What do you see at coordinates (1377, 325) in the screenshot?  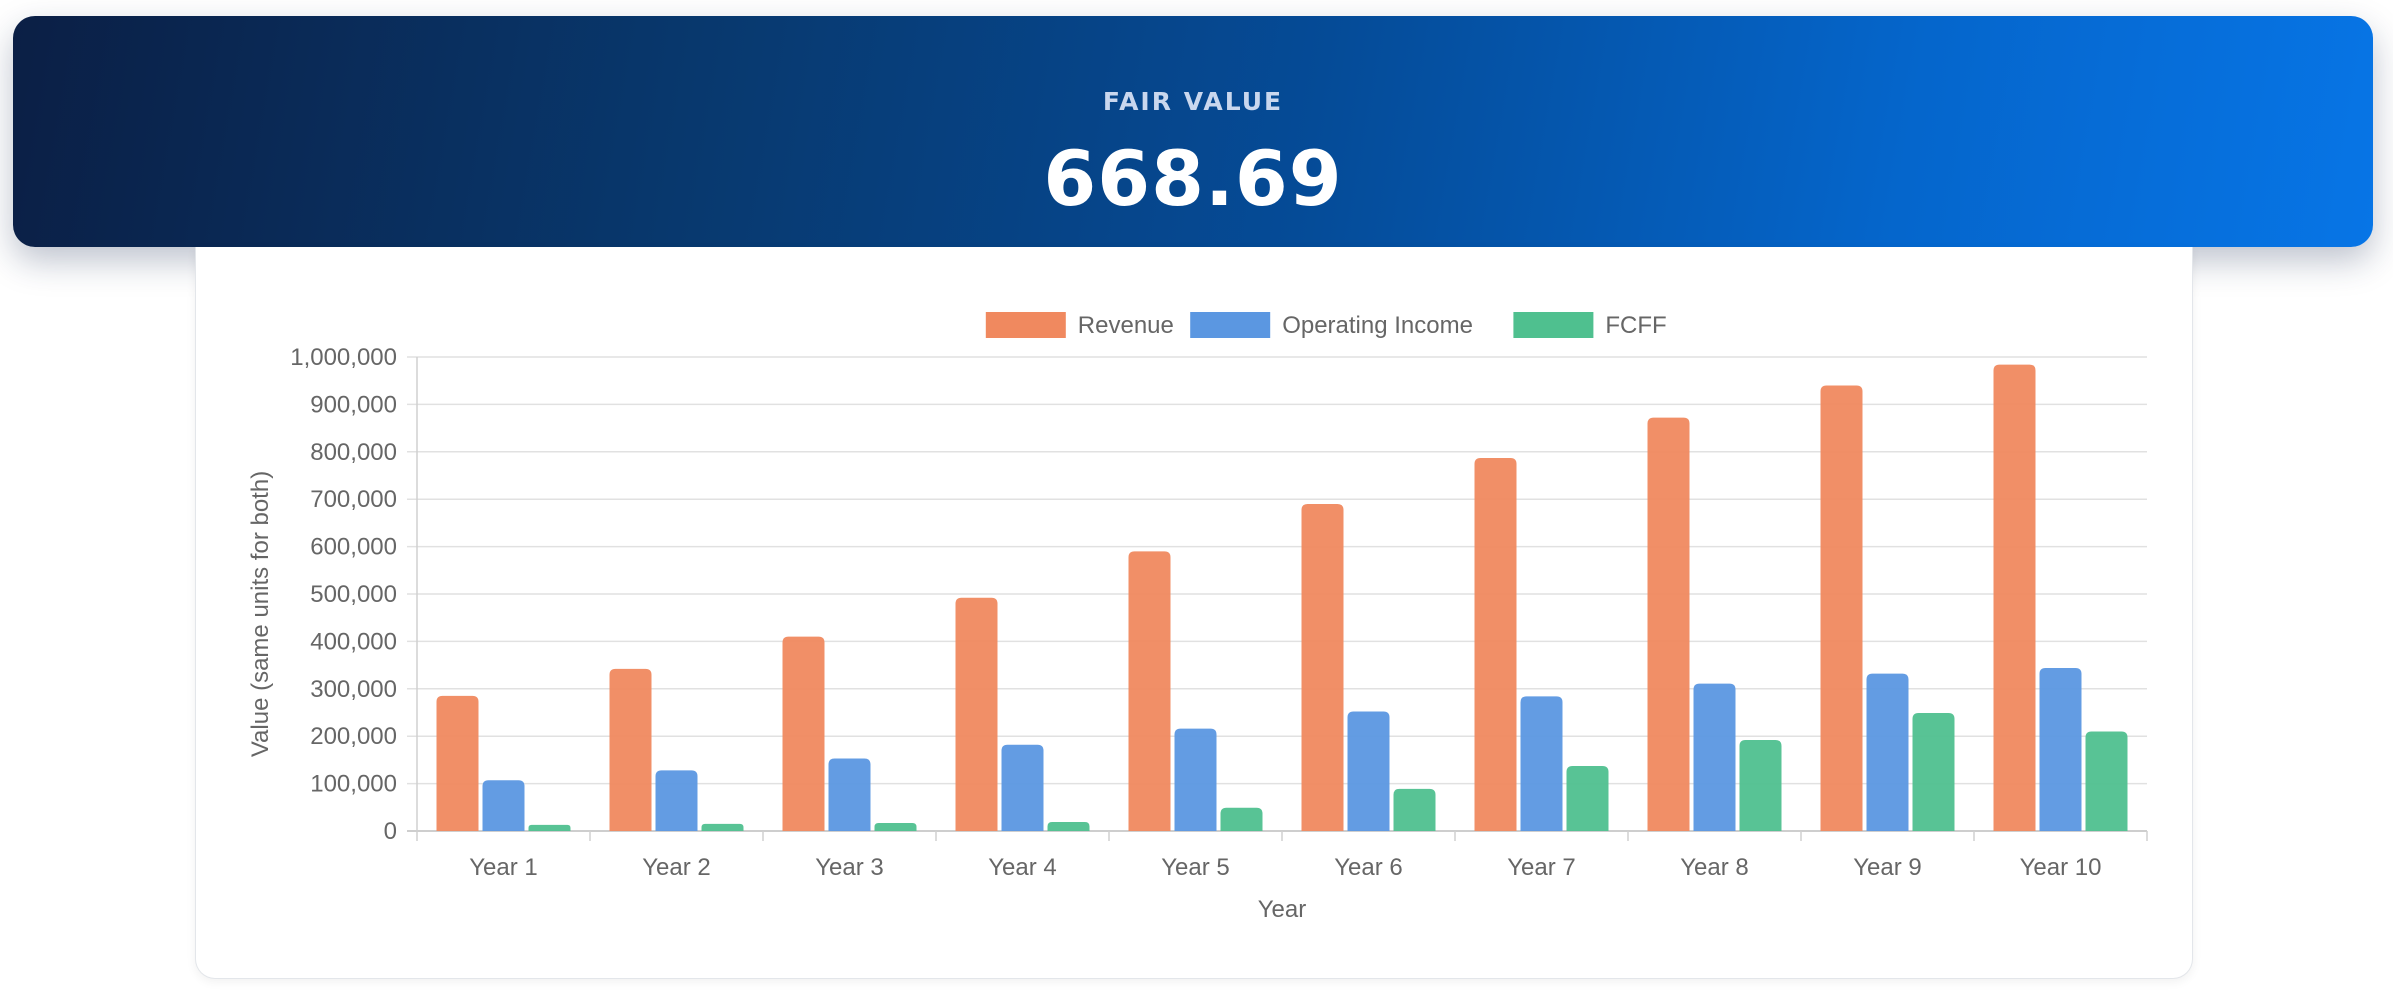 I see `legend-label: Operating Income` at bounding box center [1377, 325].